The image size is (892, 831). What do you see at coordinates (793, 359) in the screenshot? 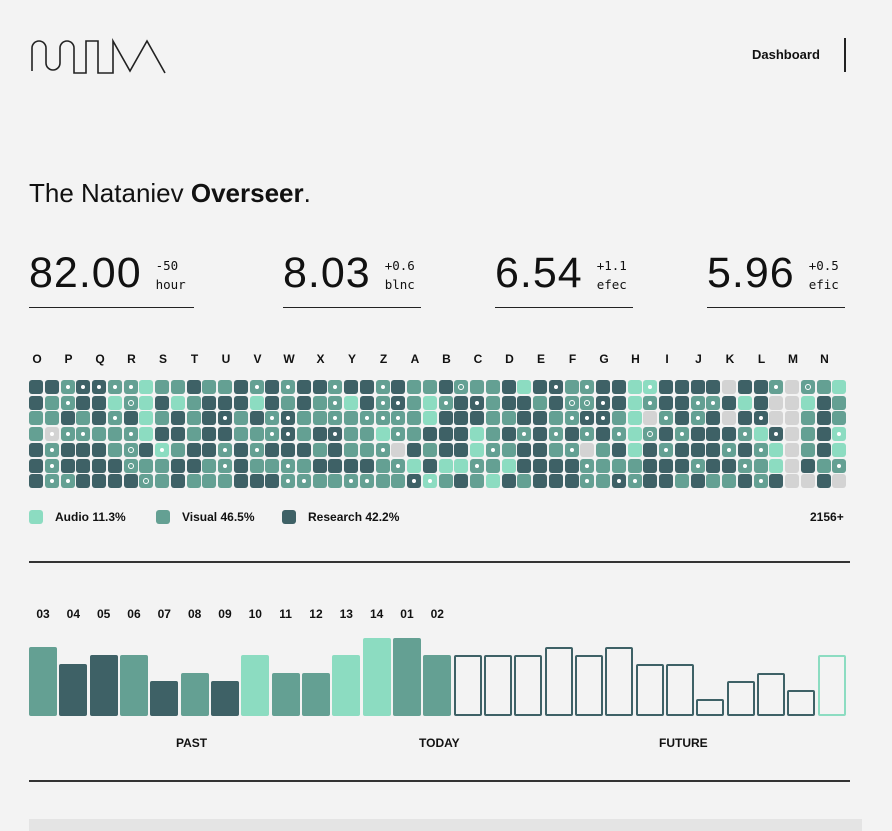
I see `column-label-M: M` at bounding box center [793, 359].